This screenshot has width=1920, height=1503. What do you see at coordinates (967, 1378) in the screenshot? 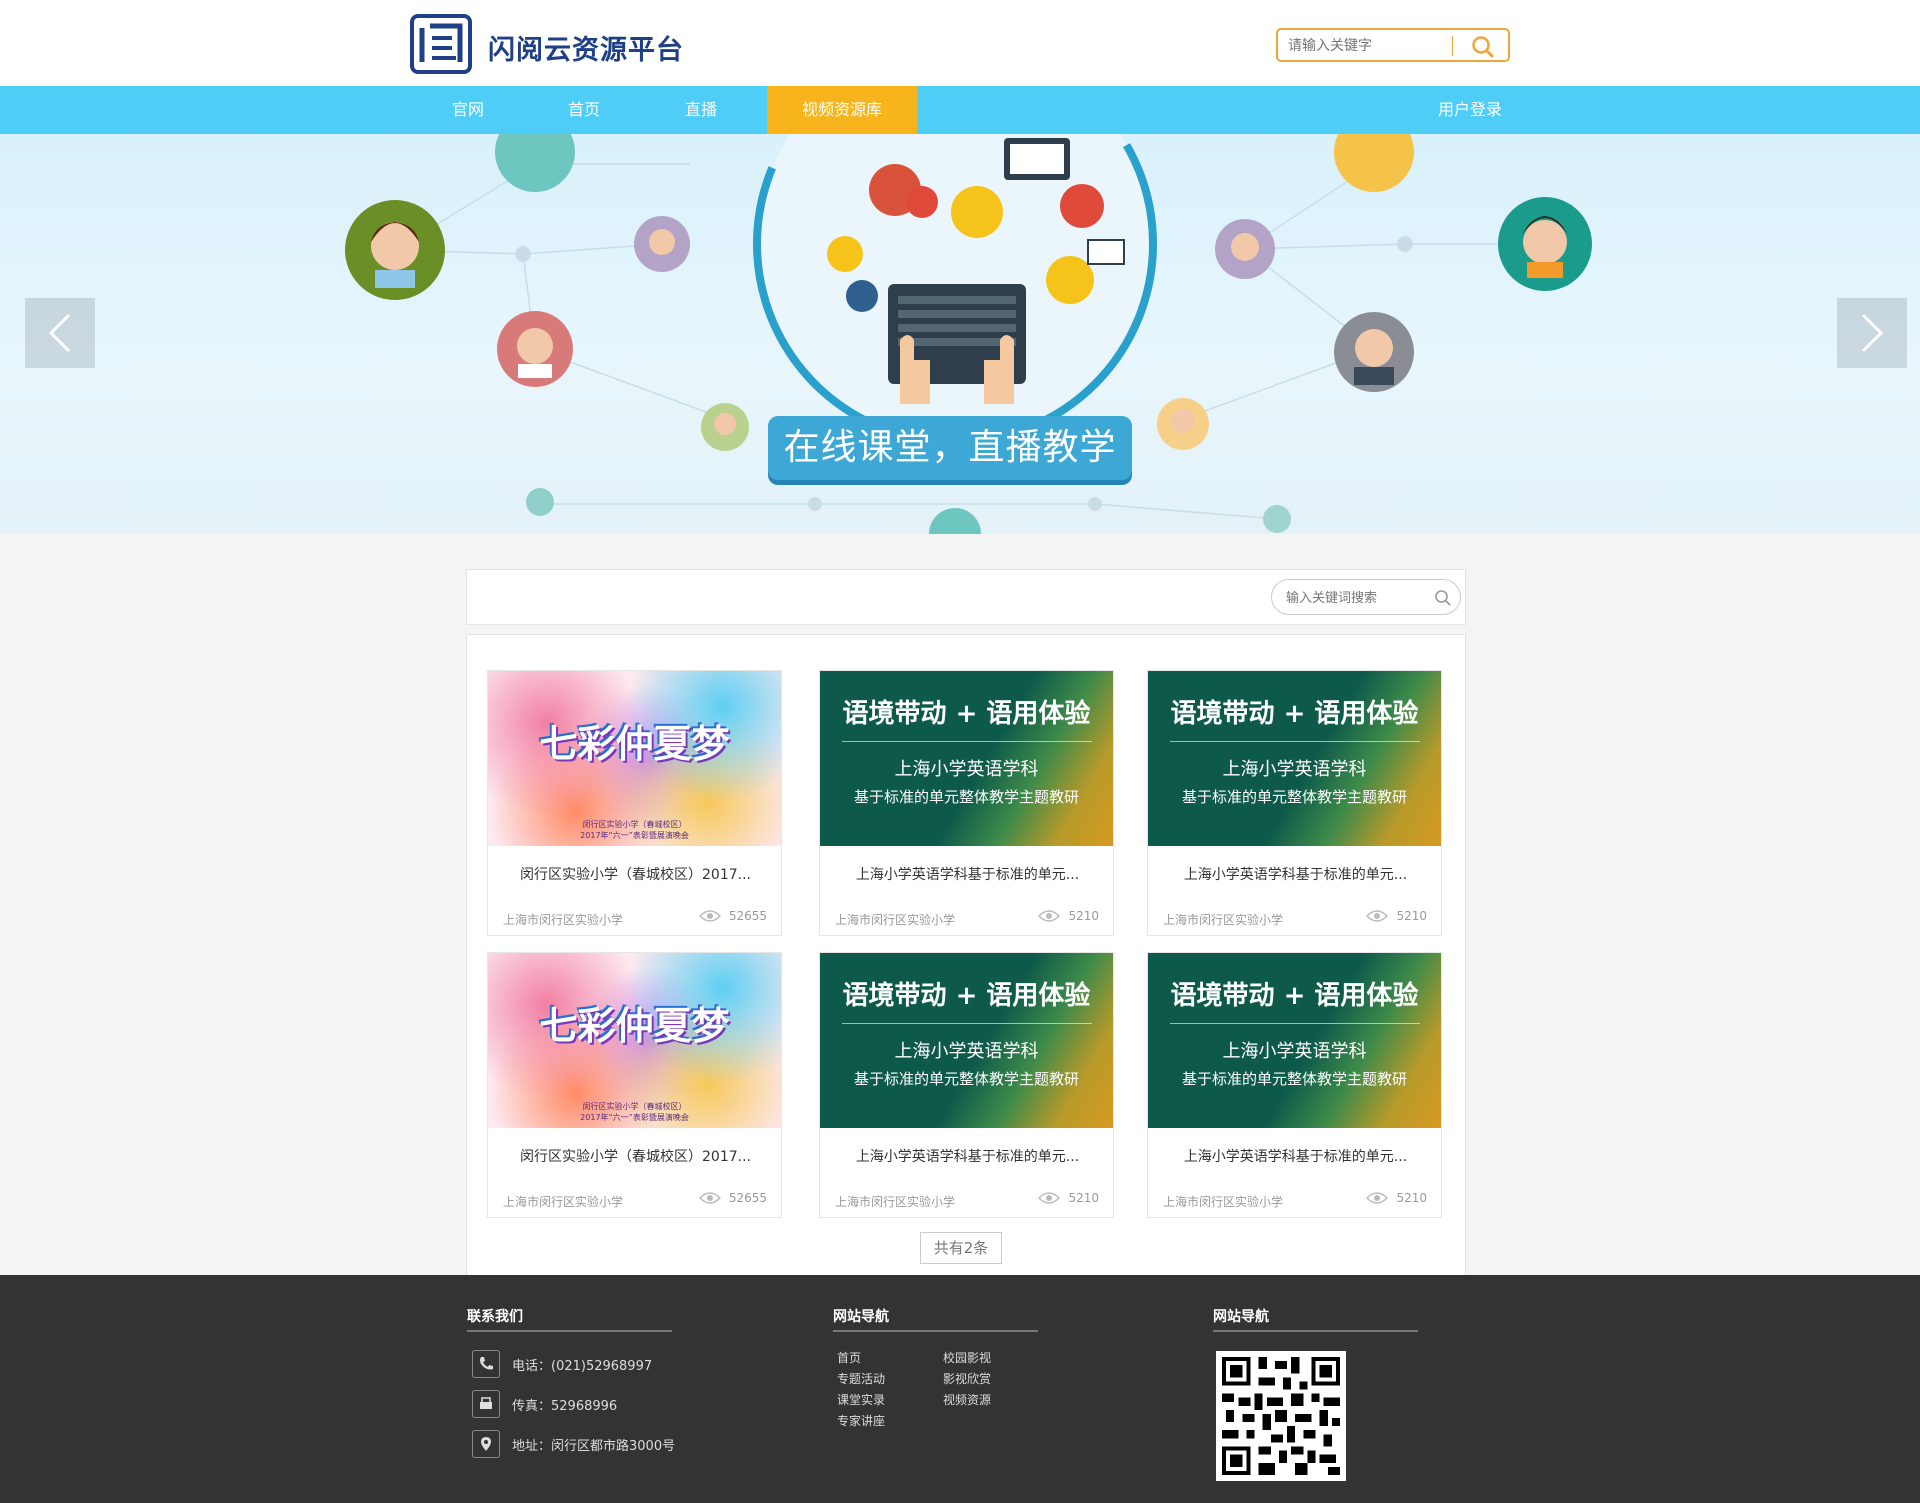
I see `footer-link-film: 影视欣赏` at bounding box center [967, 1378].